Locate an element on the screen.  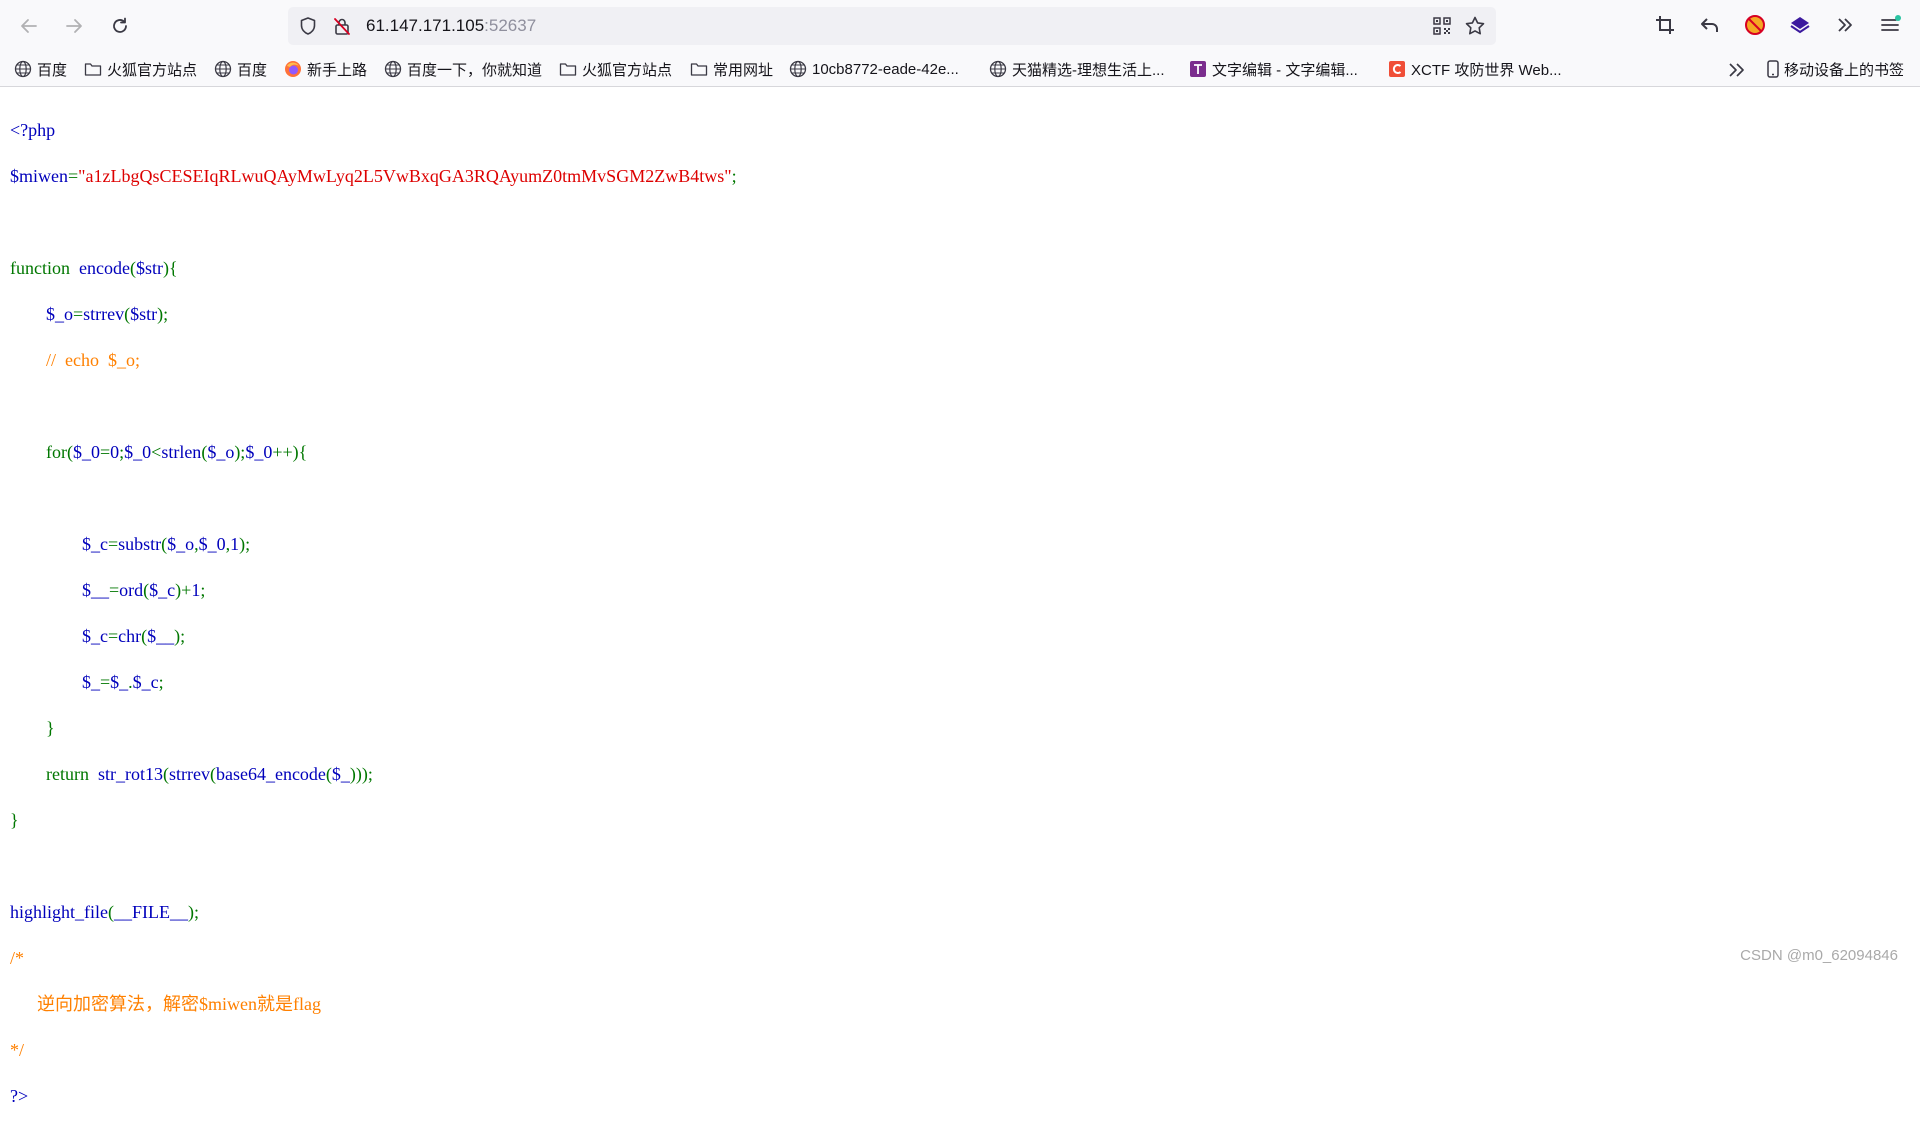
code-token: ord is located at coordinates (131, 590).